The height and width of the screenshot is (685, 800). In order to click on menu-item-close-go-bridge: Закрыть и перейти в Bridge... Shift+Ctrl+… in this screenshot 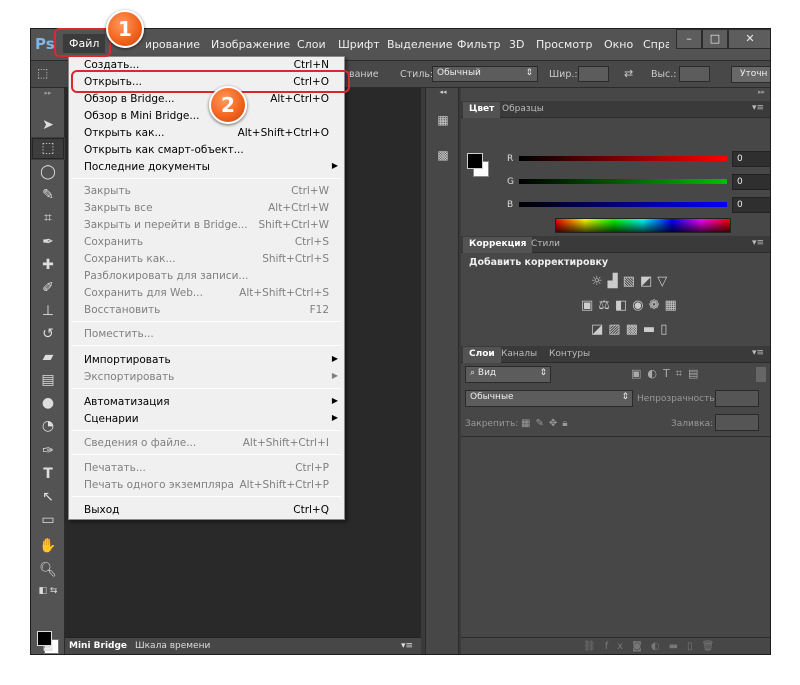, I will do `click(206, 225)`.